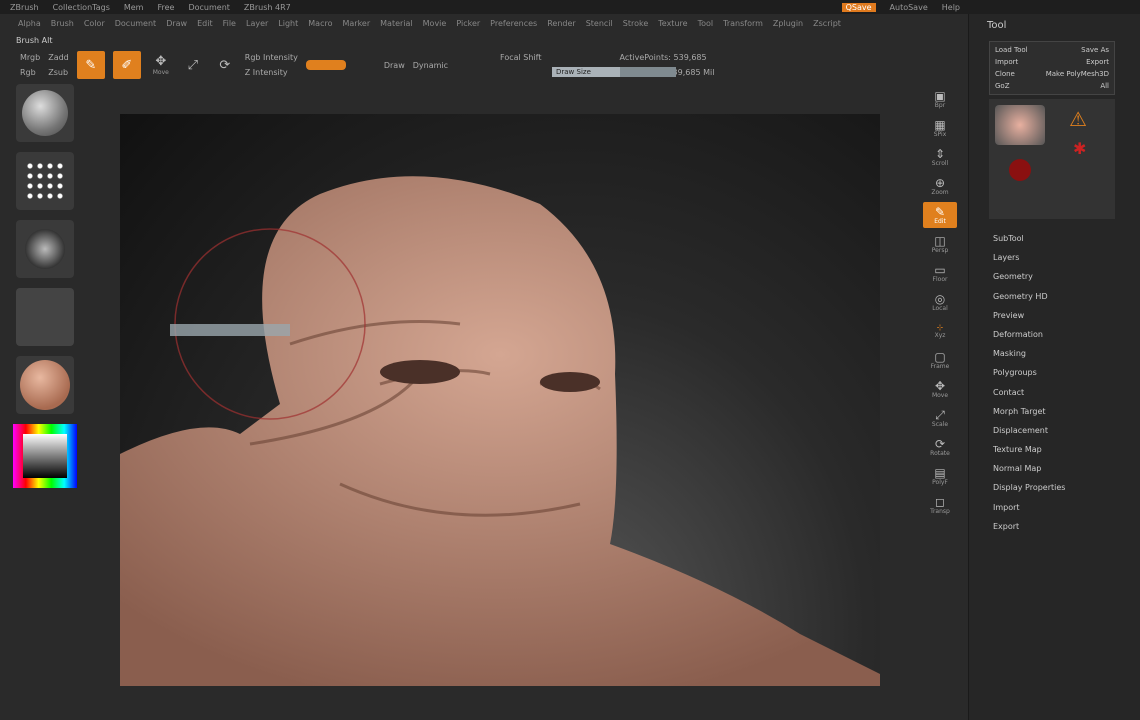  Describe the element at coordinates (468, 23) in the screenshot. I see `menu-picker: Picker` at that location.